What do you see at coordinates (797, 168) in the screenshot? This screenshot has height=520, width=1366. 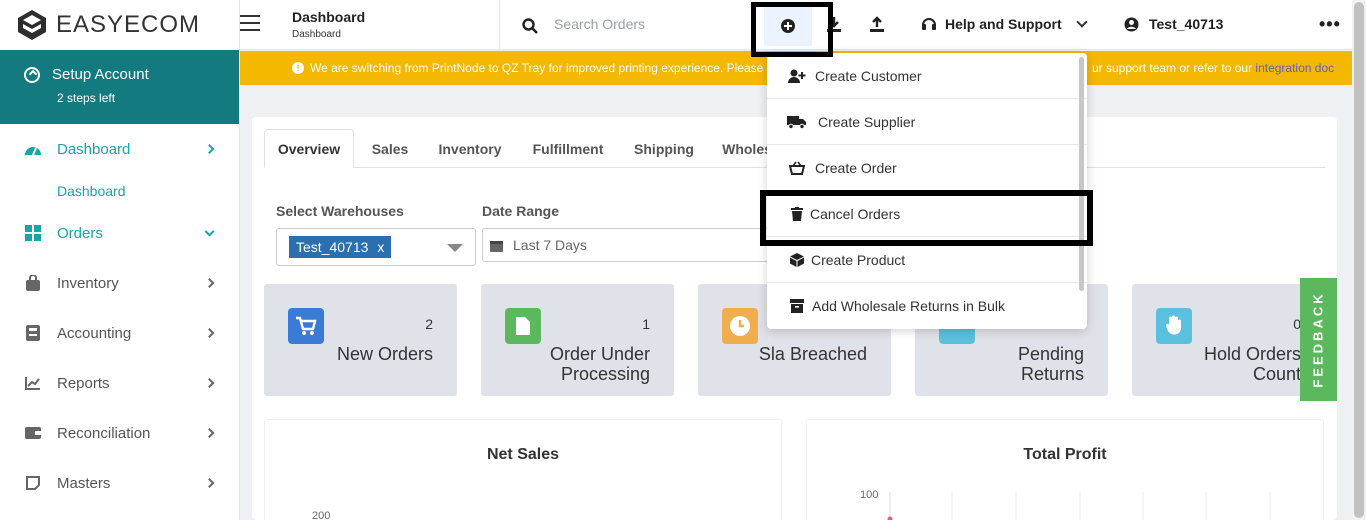 I see `basket-icon` at bounding box center [797, 168].